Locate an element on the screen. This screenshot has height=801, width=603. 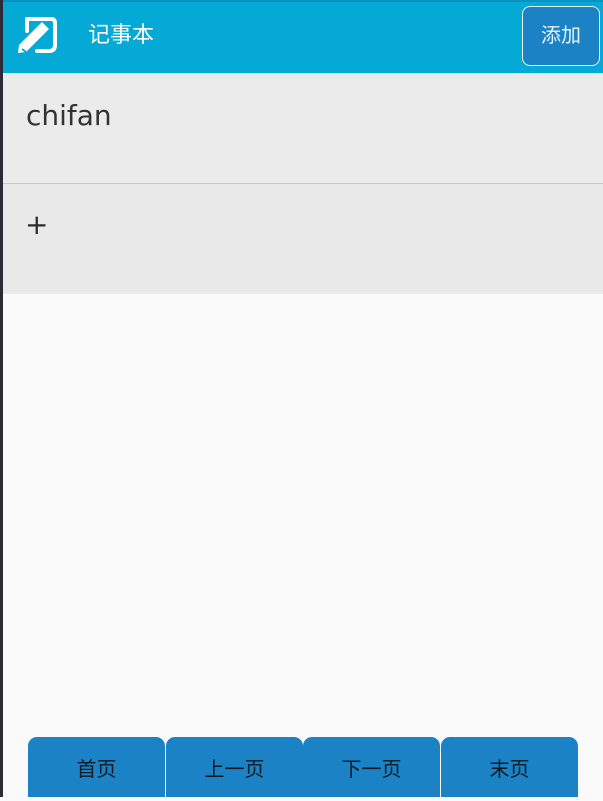
app-title: 记事本 is located at coordinates (121, 35).